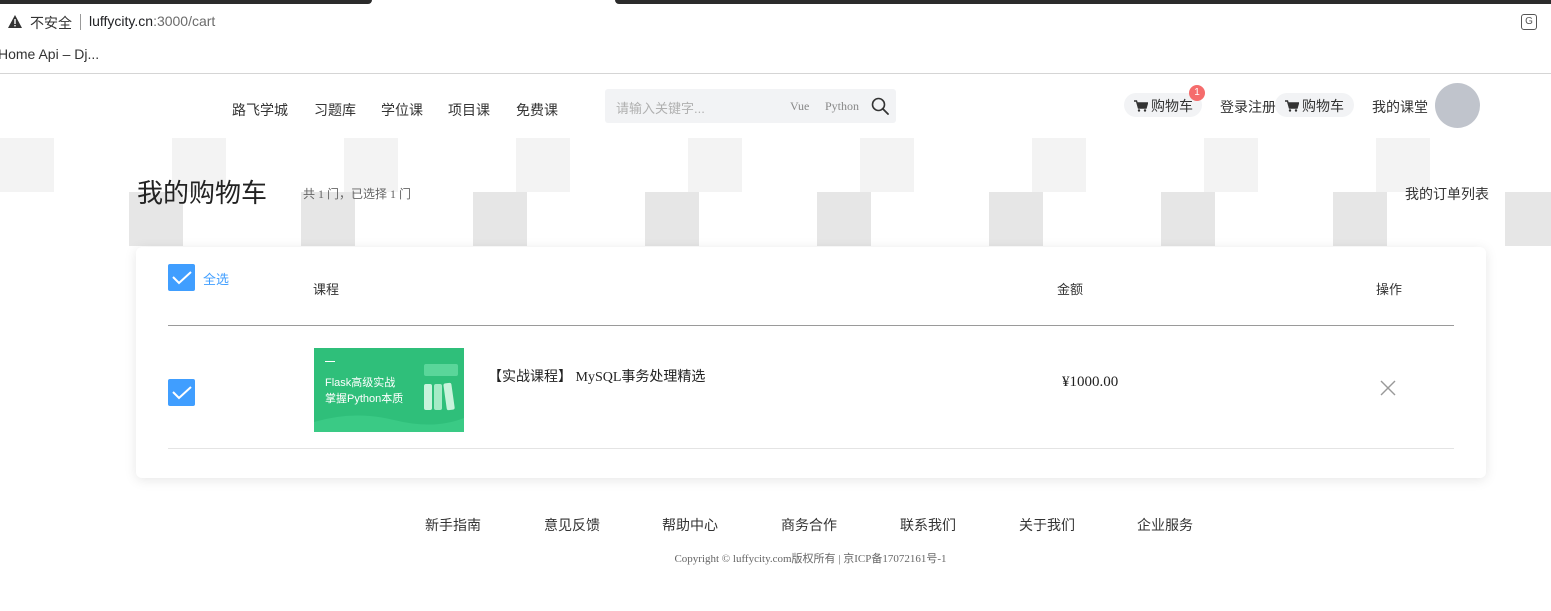  I want to click on column-header-course: 课程, so click(326, 289).